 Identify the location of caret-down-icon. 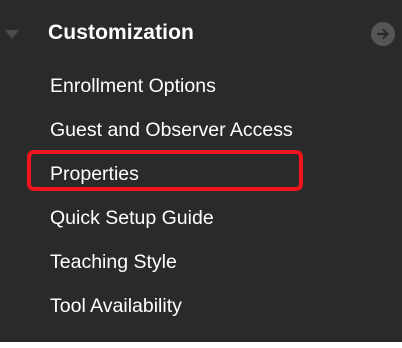
(12, 34).